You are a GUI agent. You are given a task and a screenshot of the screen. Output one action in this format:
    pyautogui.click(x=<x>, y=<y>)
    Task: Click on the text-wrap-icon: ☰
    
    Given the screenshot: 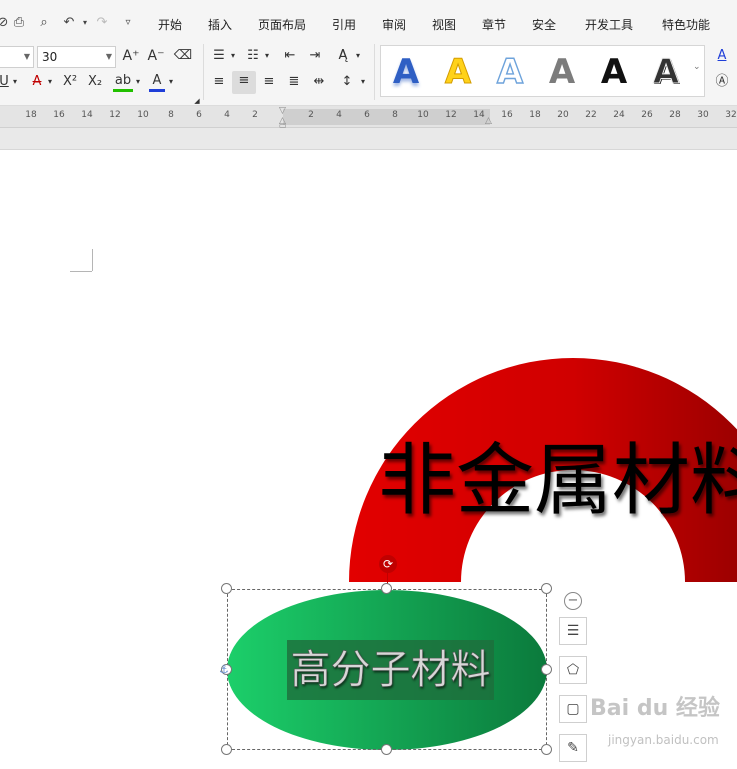 What is the action you would take?
    pyautogui.click(x=573, y=631)
    